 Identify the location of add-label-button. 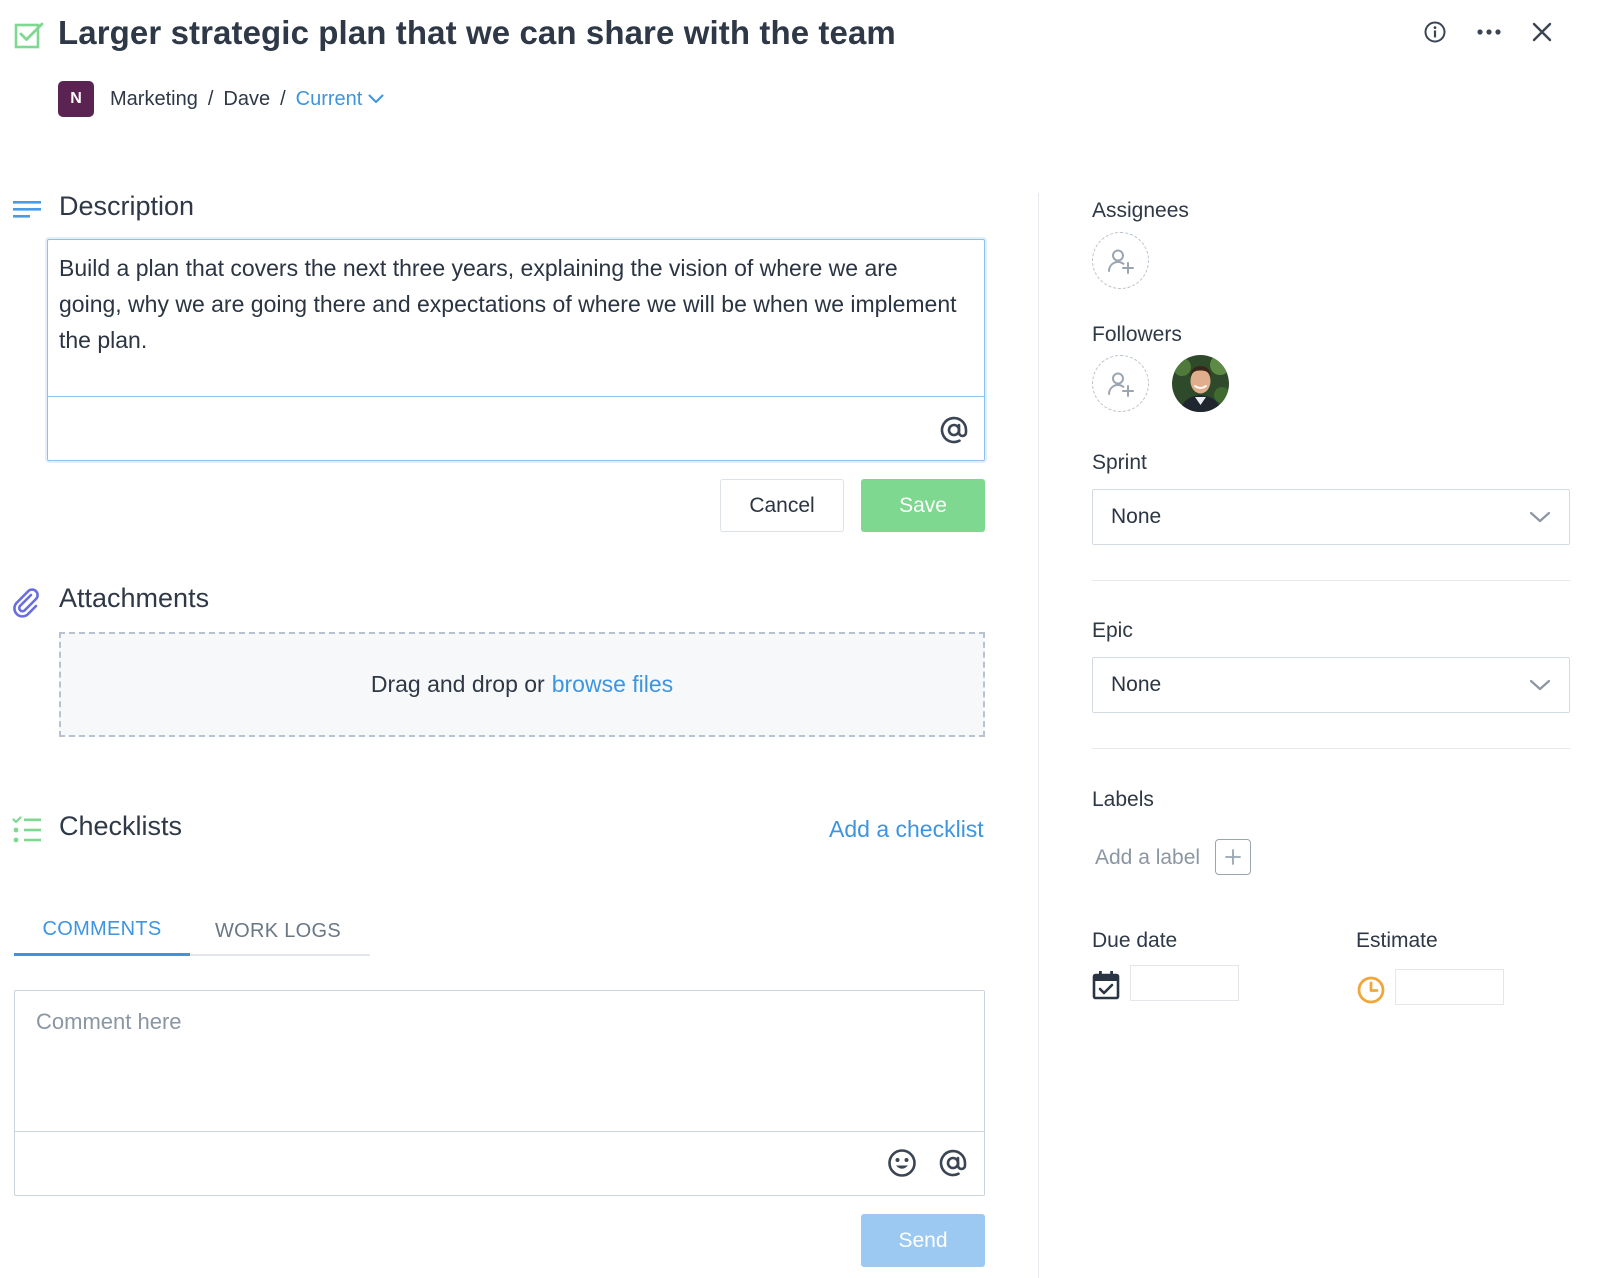
(1233, 857).